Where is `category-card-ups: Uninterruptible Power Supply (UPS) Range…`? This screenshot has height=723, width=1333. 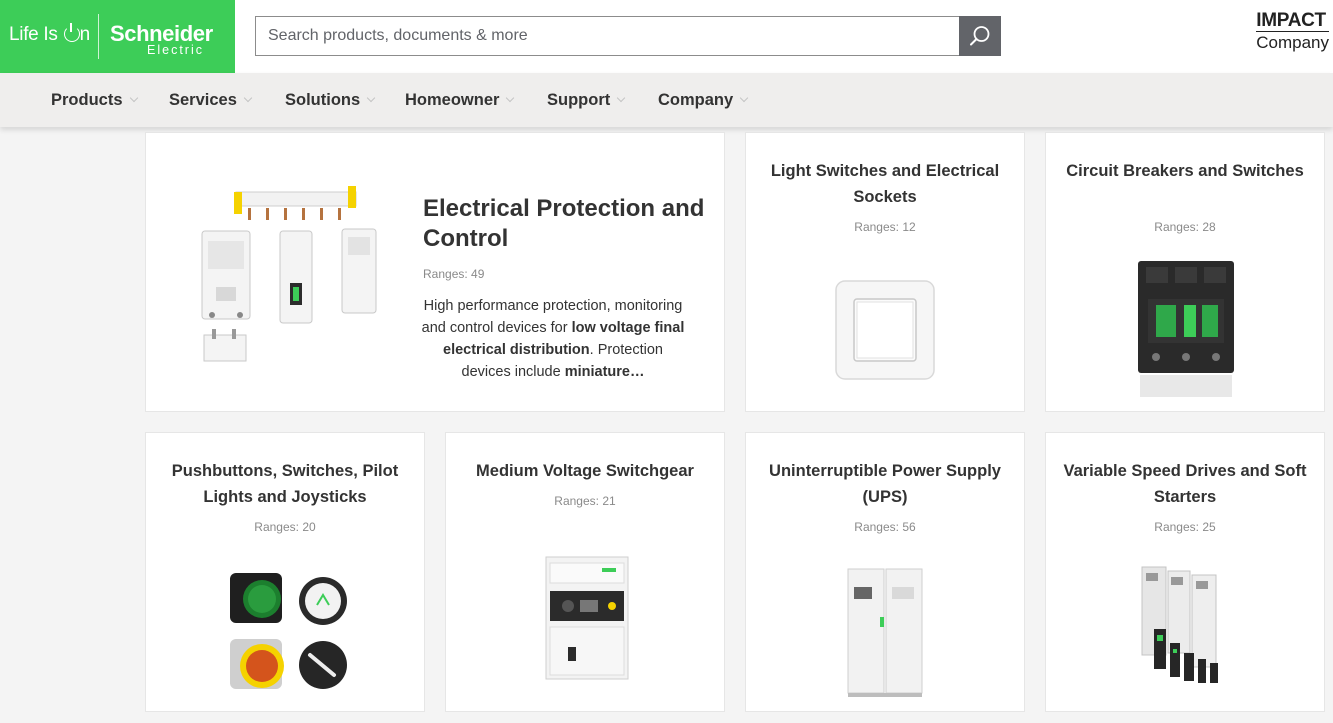 category-card-ups: Uninterruptible Power Supply (UPS) Range… is located at coordinates (885, 572).